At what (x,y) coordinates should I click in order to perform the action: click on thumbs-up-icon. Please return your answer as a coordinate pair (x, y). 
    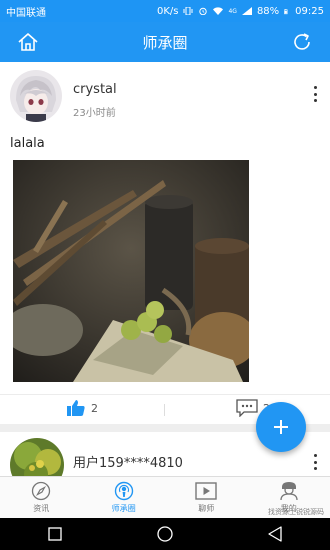
    Looking at the image, I should click on (76, 408).